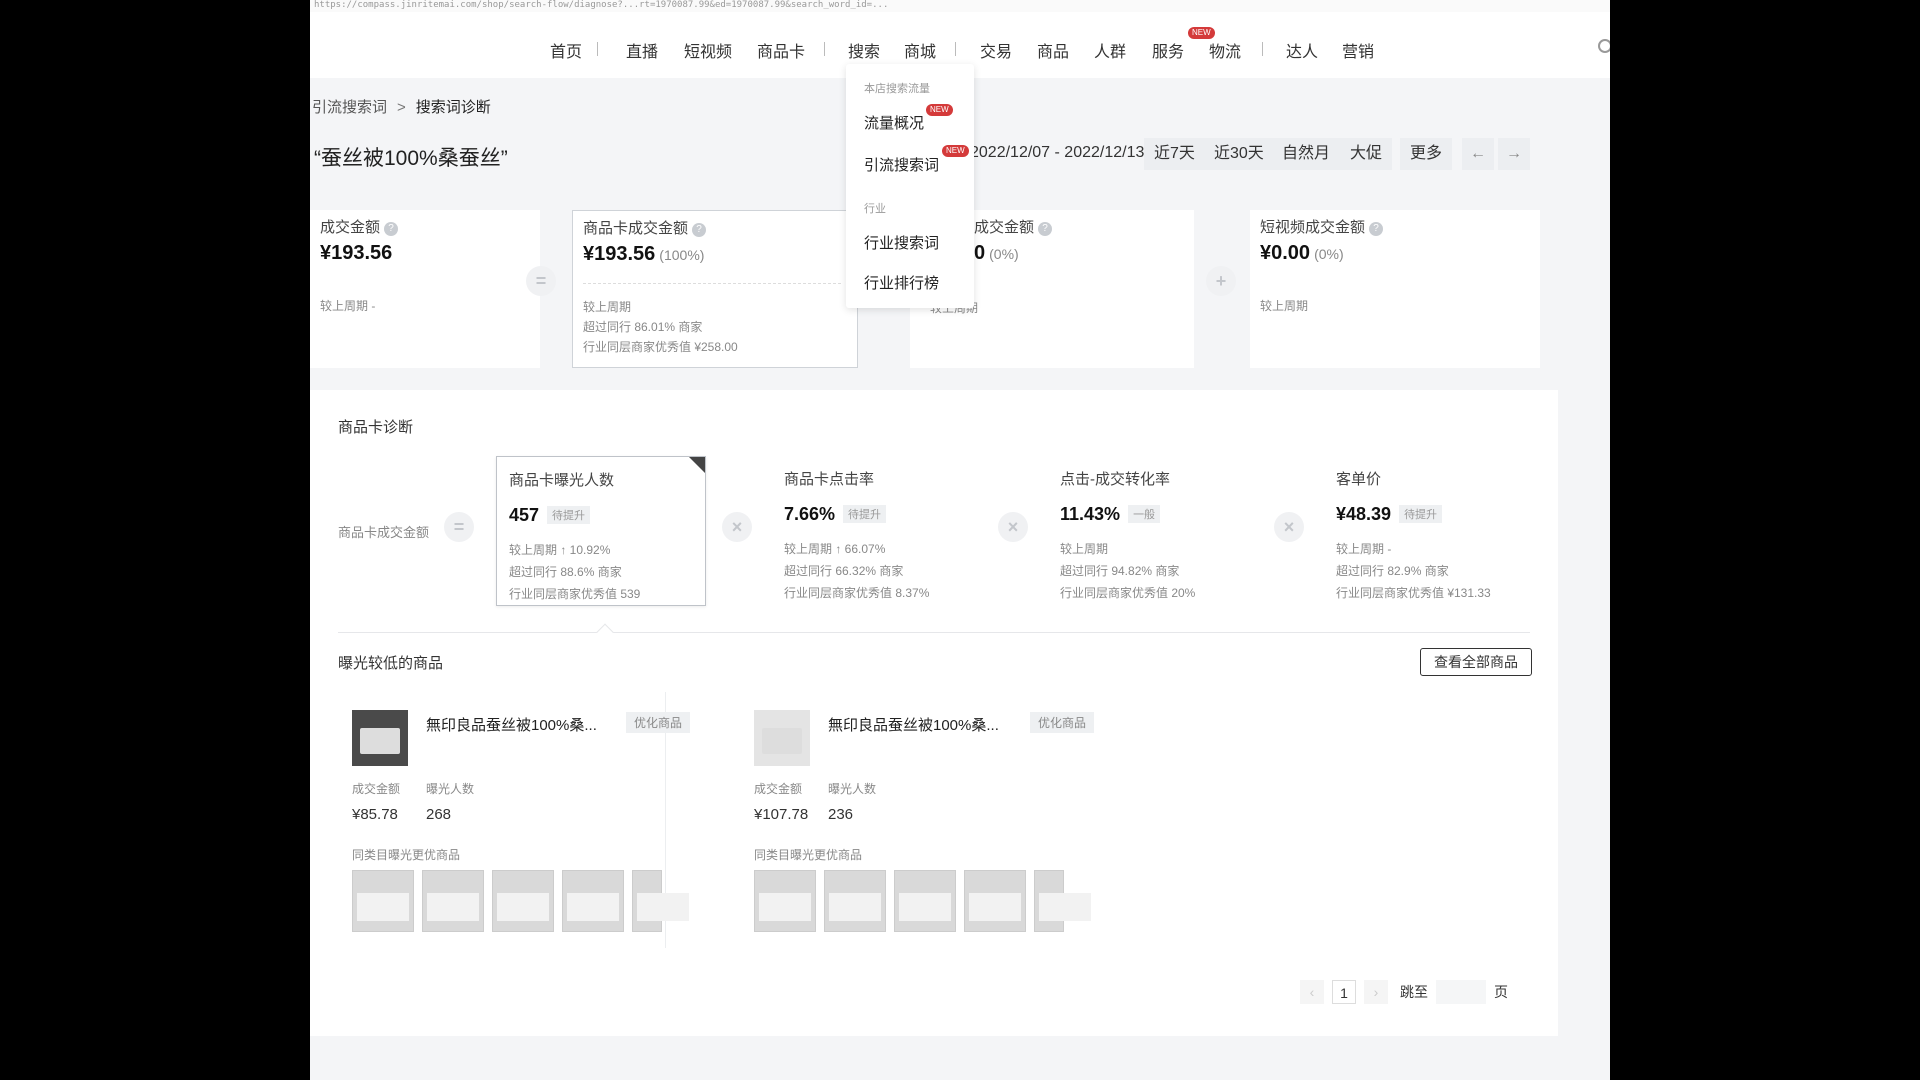 The height and width of the screenshot is (1080, 1920). What do you see at coordinates (781, 50) in the screenshot?
I see `nav-product-card: 商品卡` at bounding box center [781, 50].